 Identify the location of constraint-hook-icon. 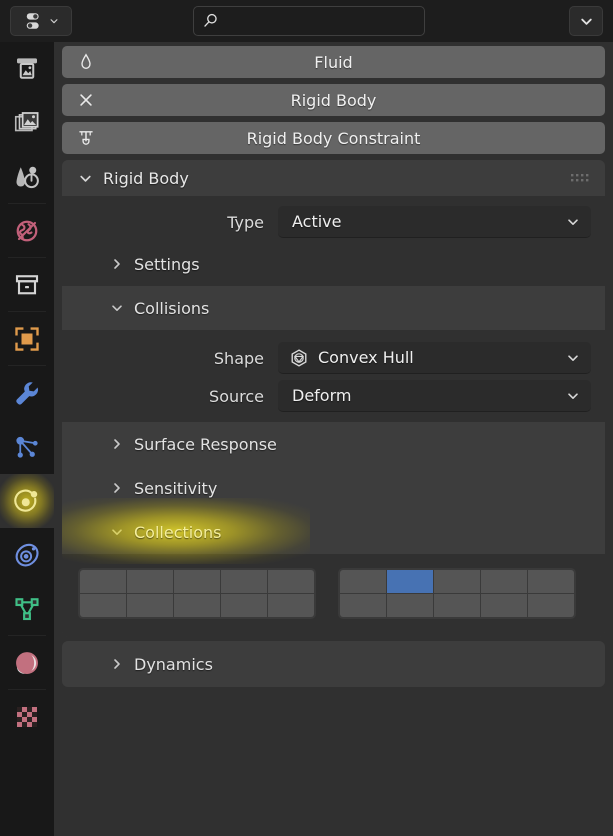
(86, 138).